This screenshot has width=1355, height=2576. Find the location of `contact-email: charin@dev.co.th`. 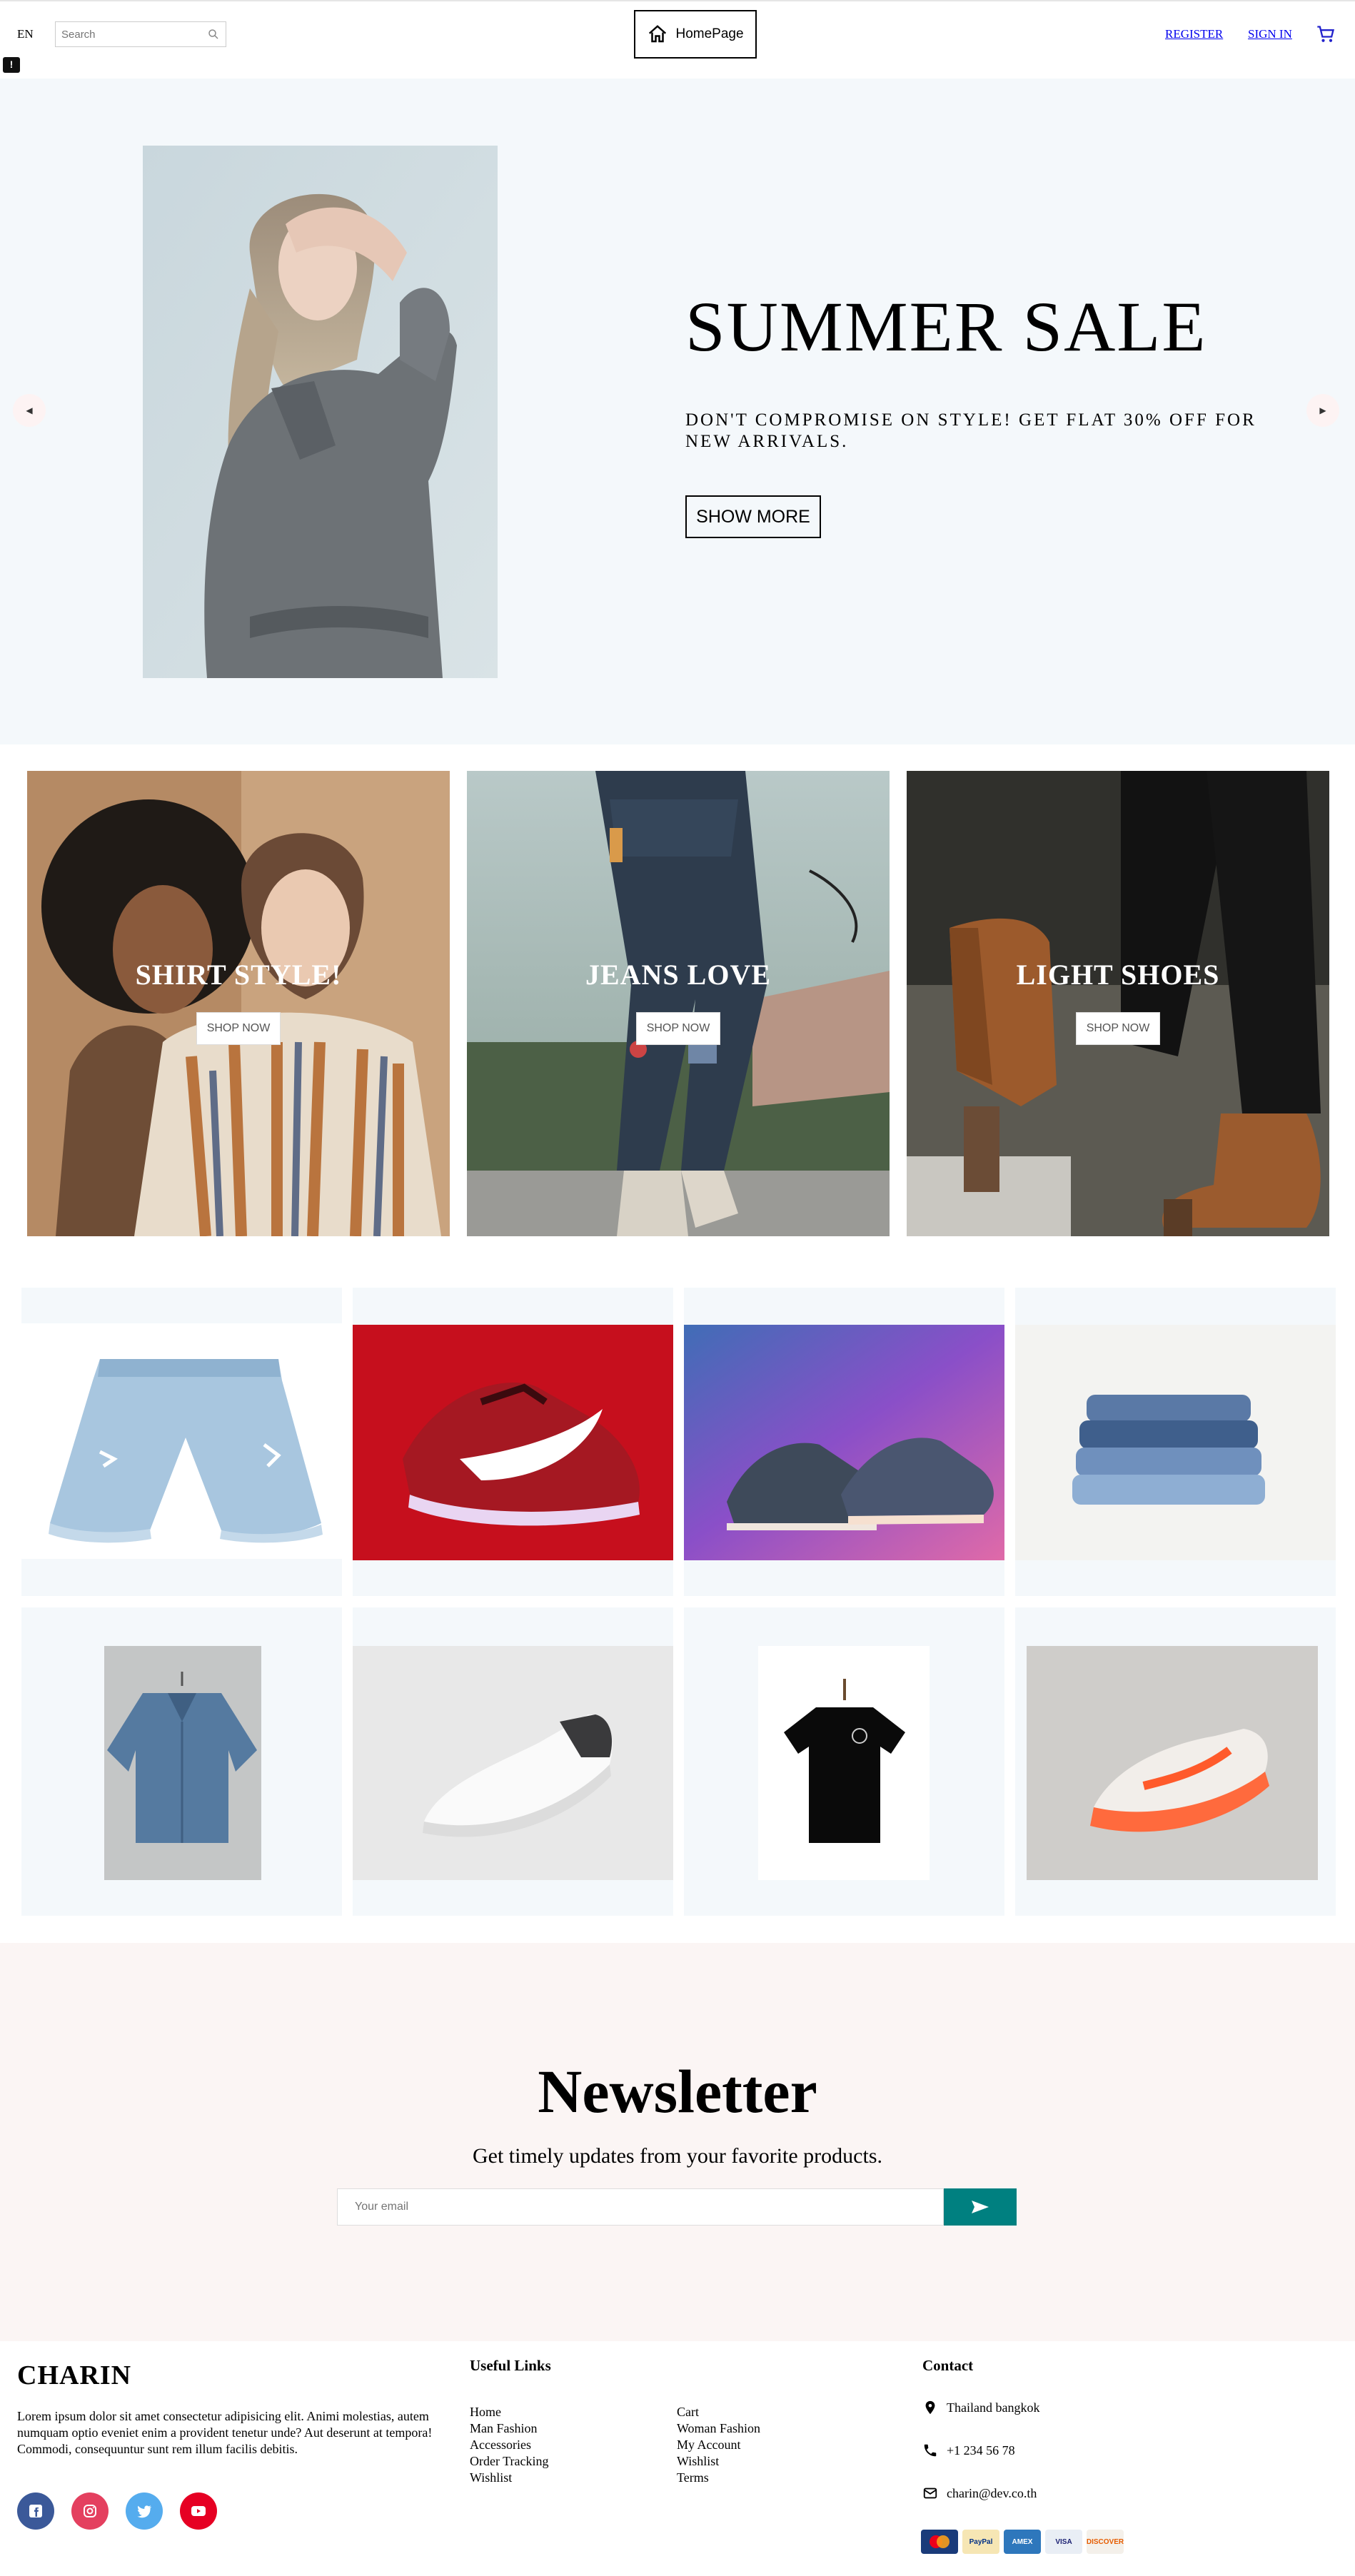

contact-email: charin@dev.co.th is located at coordinates (979, 2493).